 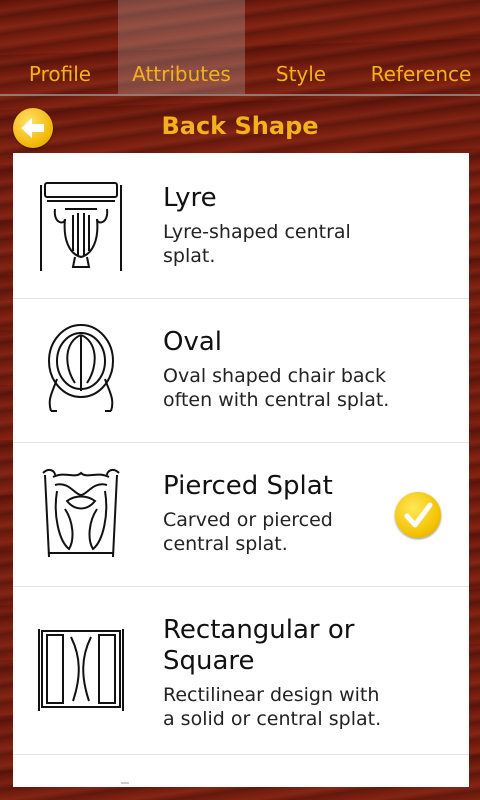 I want to click on page-title: Back Shape, so click(x=240, y=126).